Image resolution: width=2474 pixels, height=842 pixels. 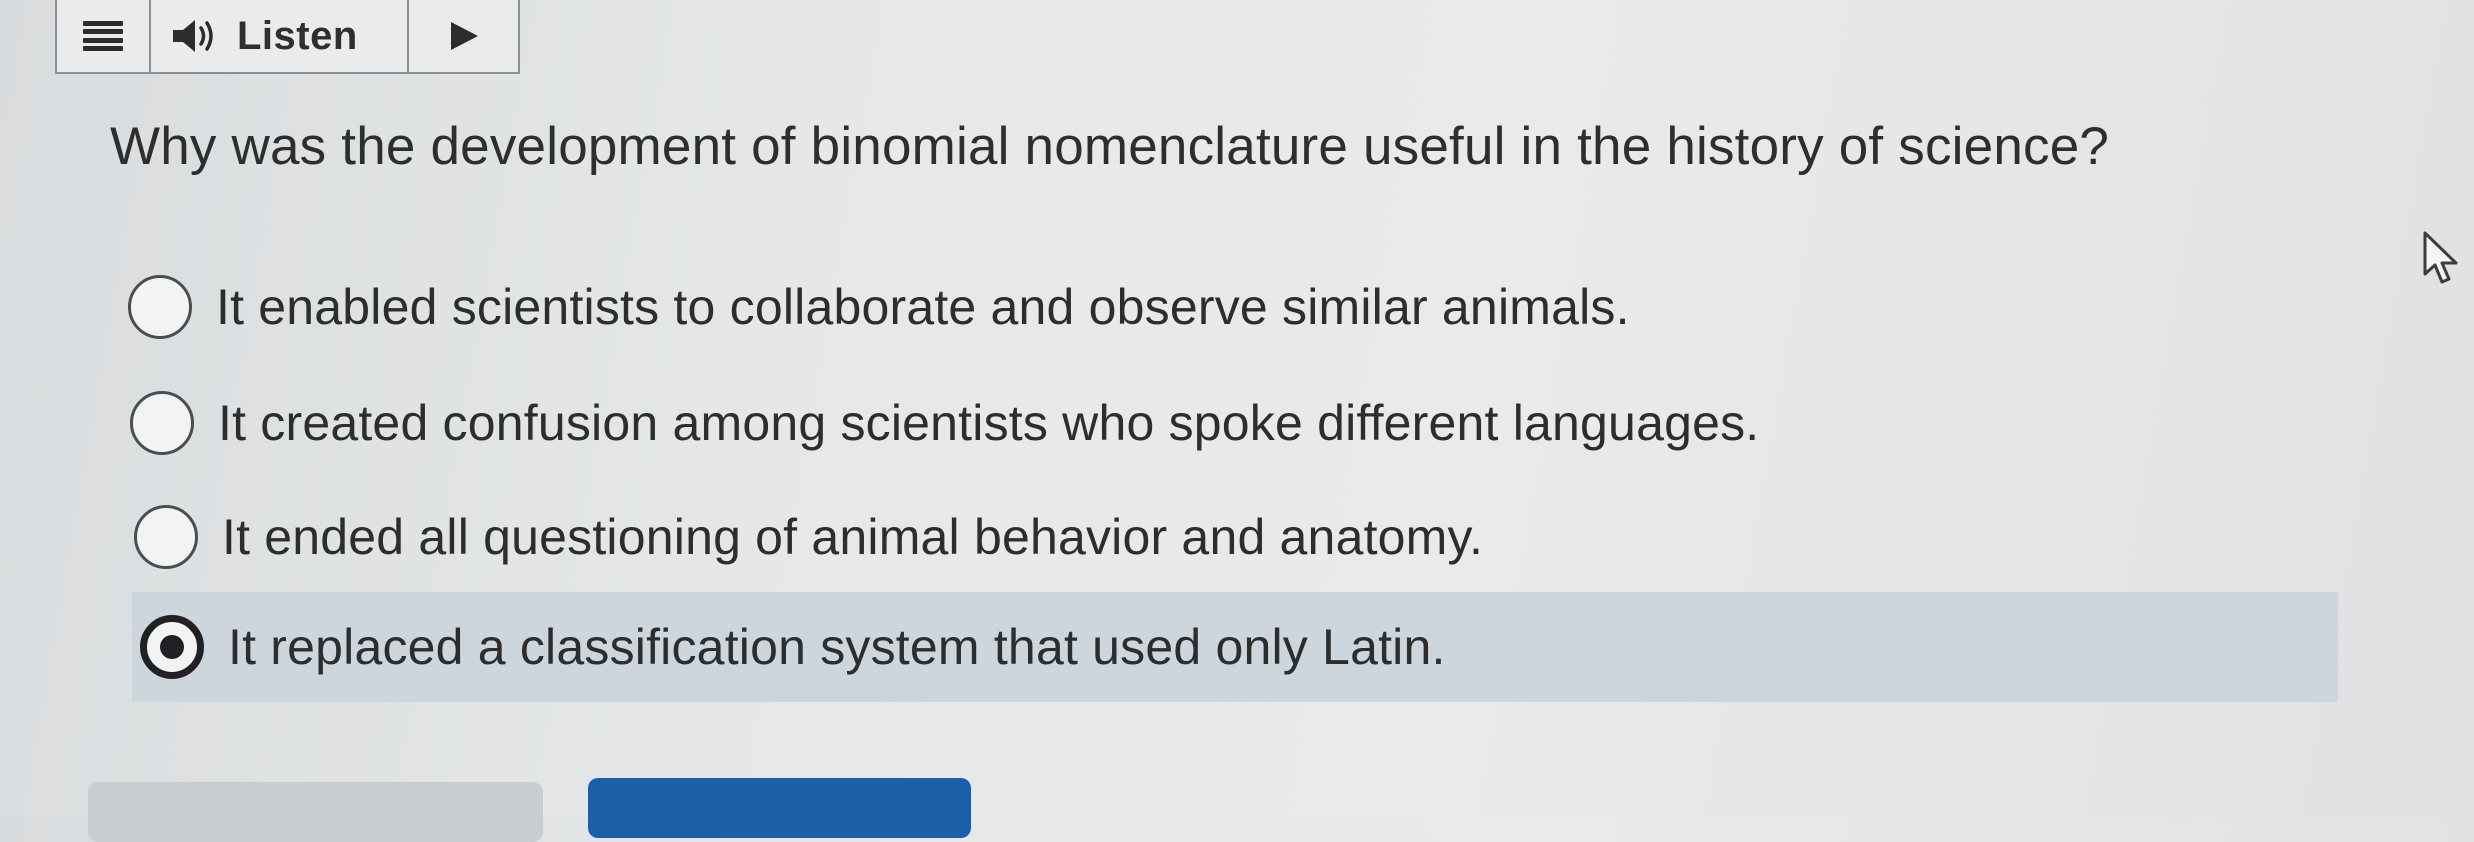 I want to click on back-button, so click(x=315, y=812).